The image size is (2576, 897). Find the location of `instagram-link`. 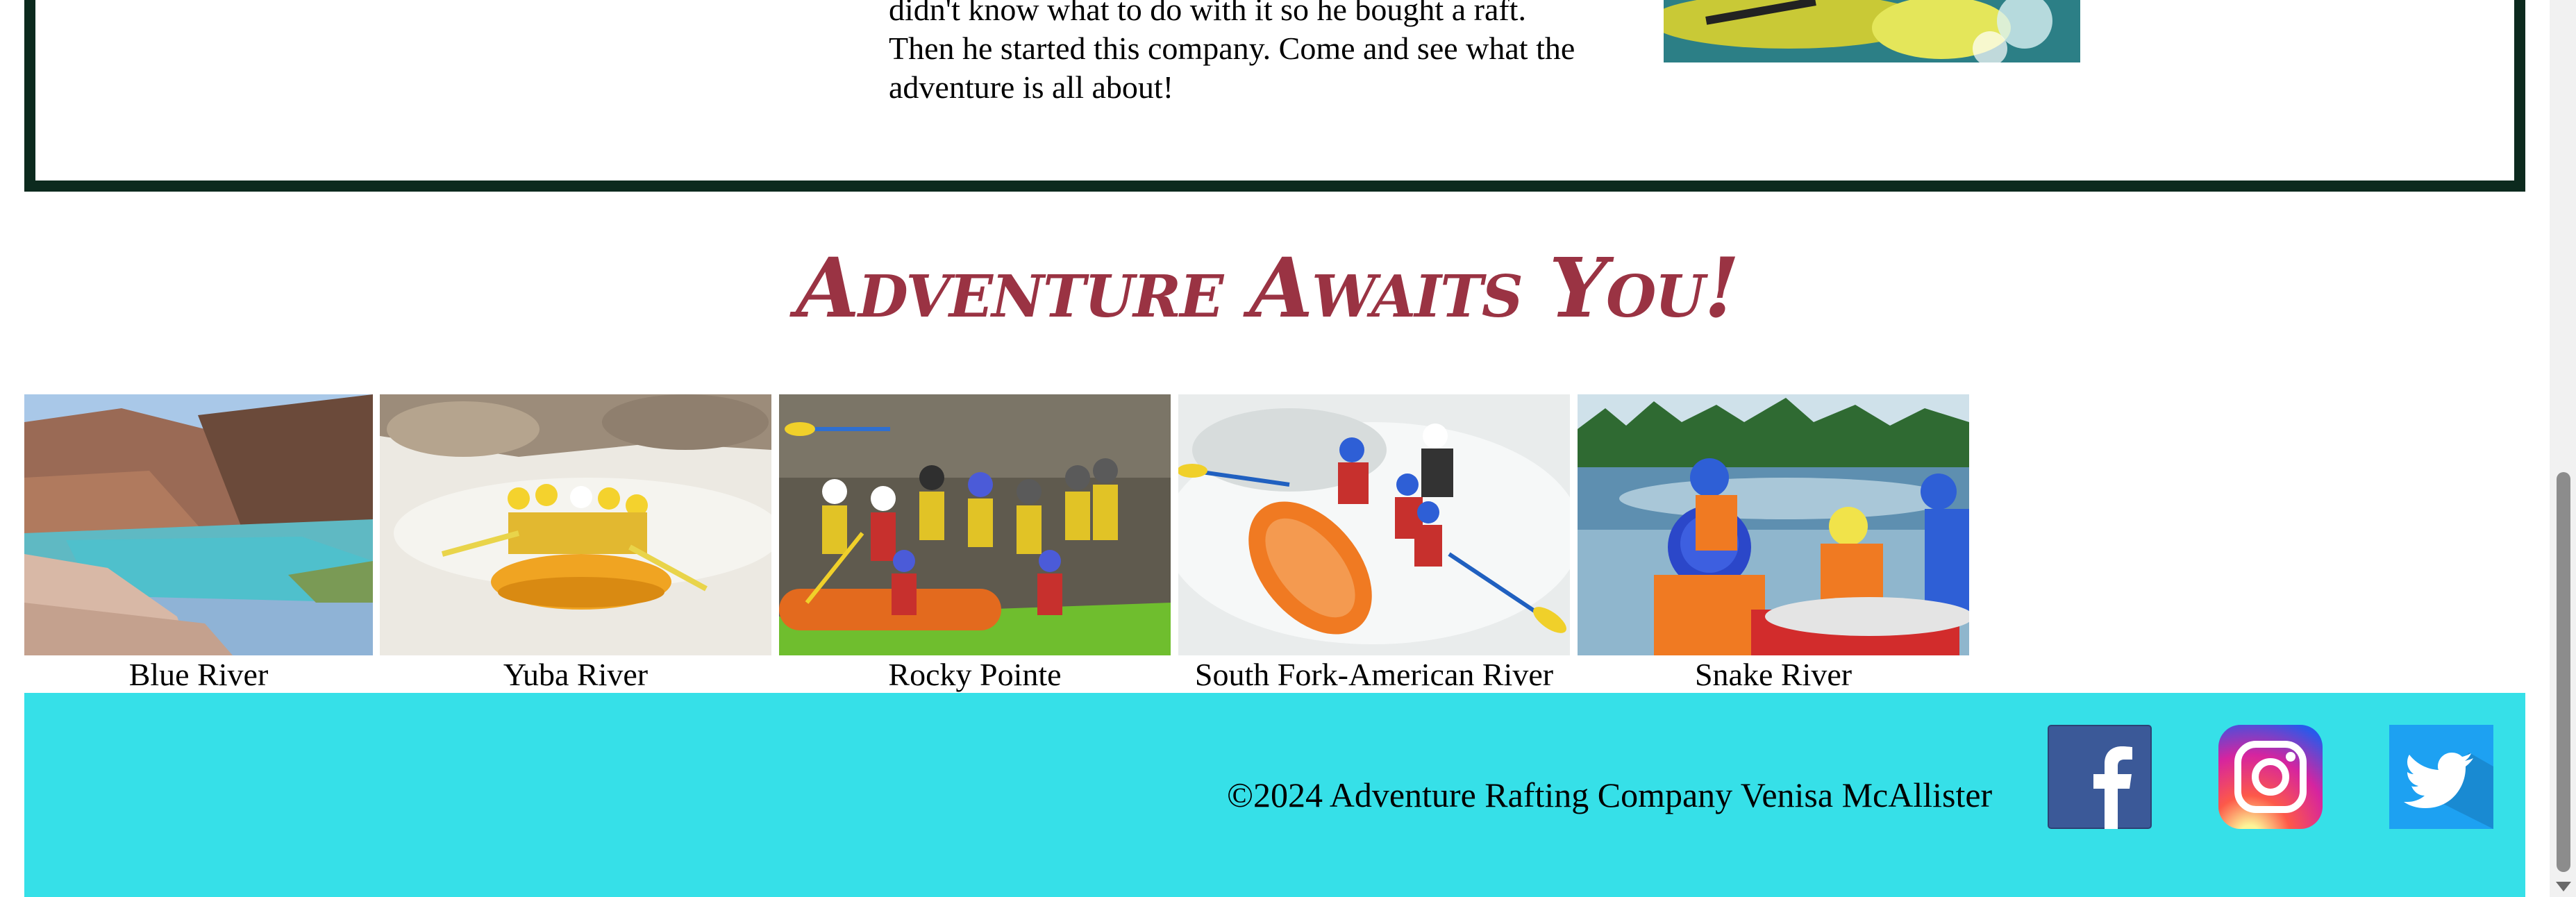

instagram-link is located at coordinates (2270, 777).